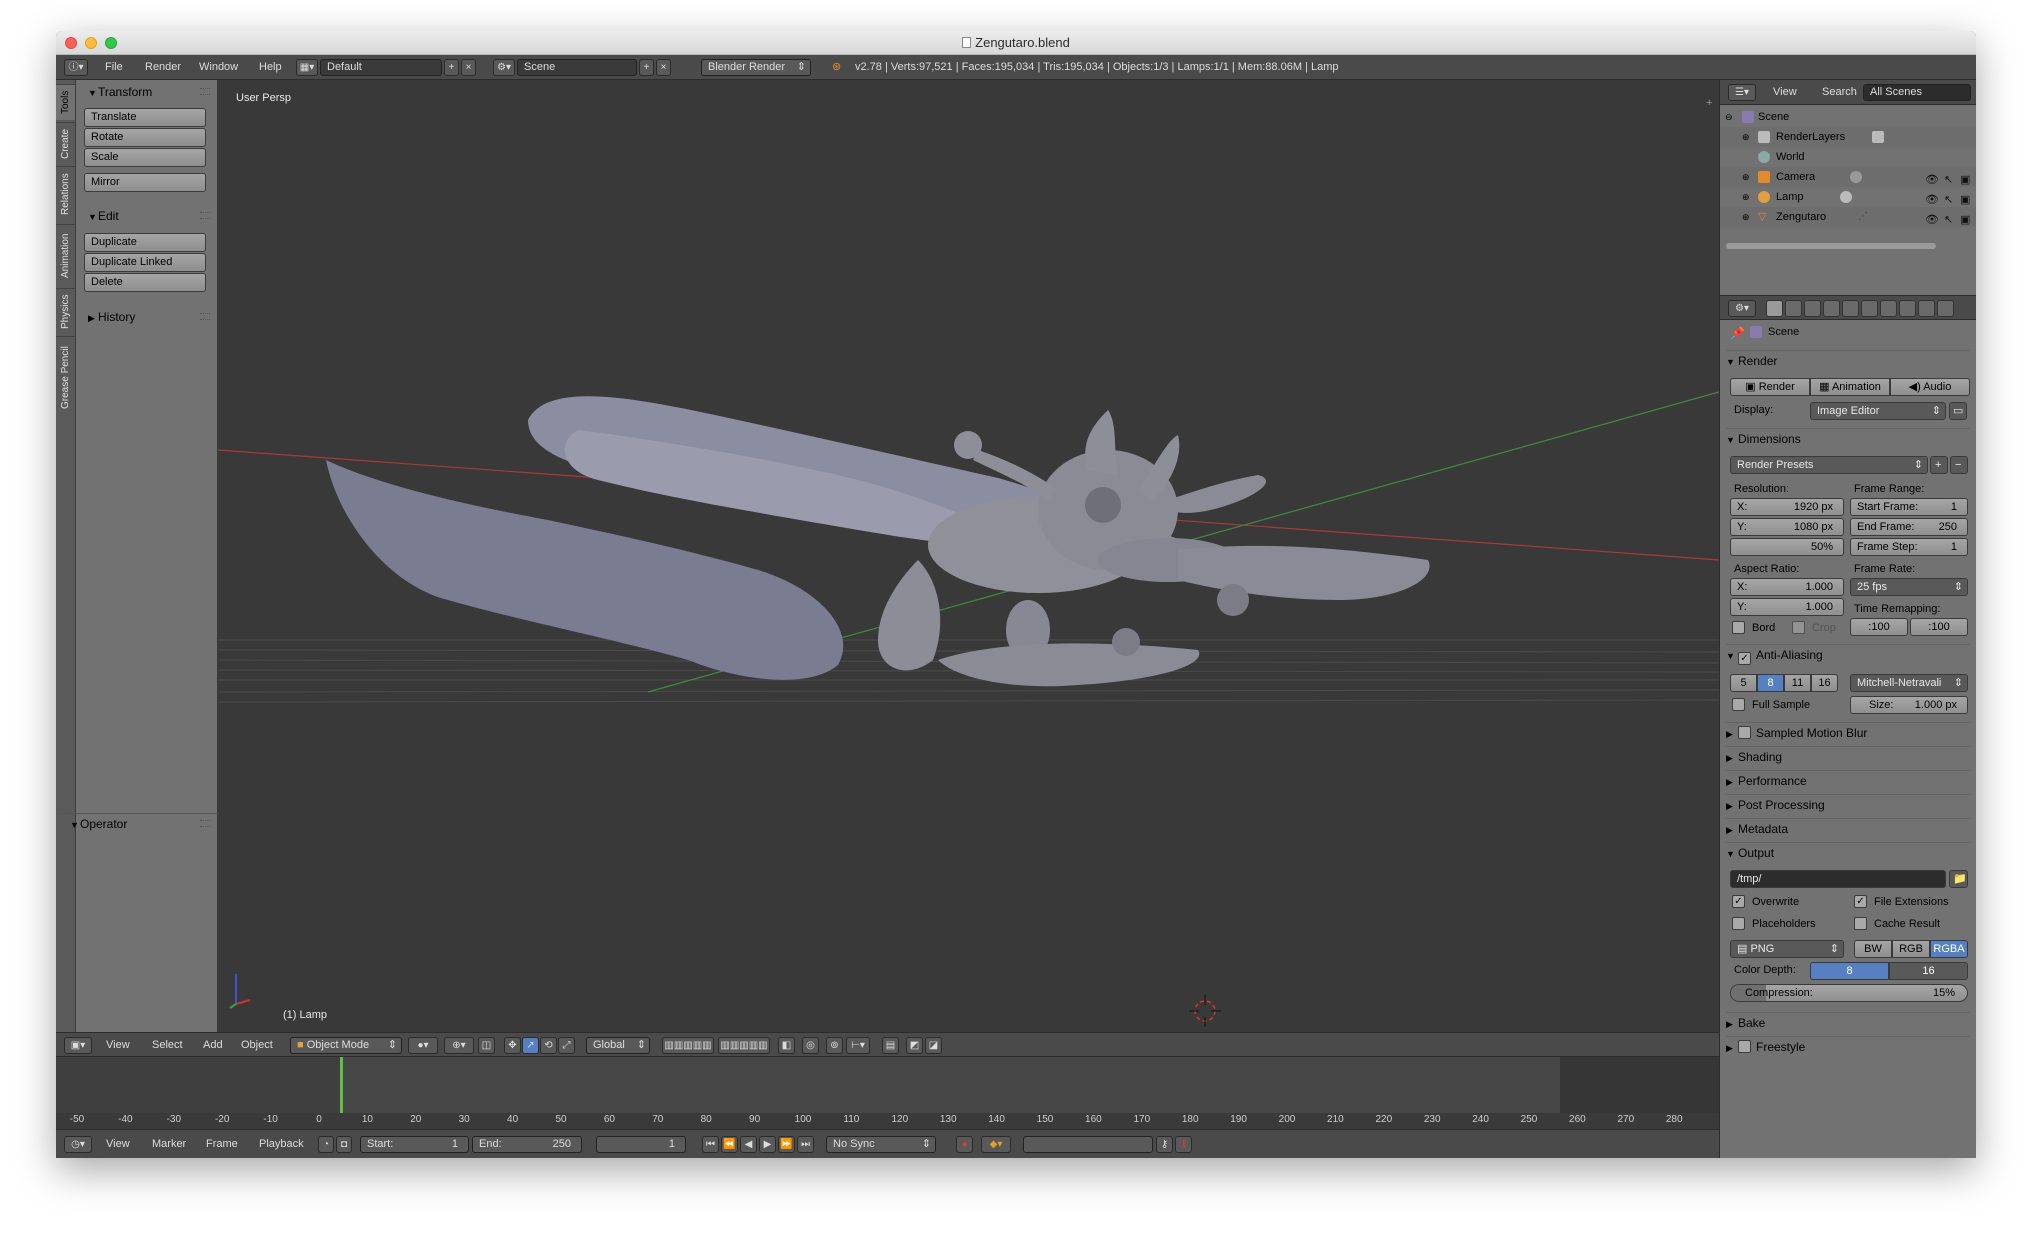 This screenshot has width=2032, height=1236. Describe the element at coordinates (1958, 411) in the screenshot. I see `display-fullscreen-toggle: ▭` at that location.